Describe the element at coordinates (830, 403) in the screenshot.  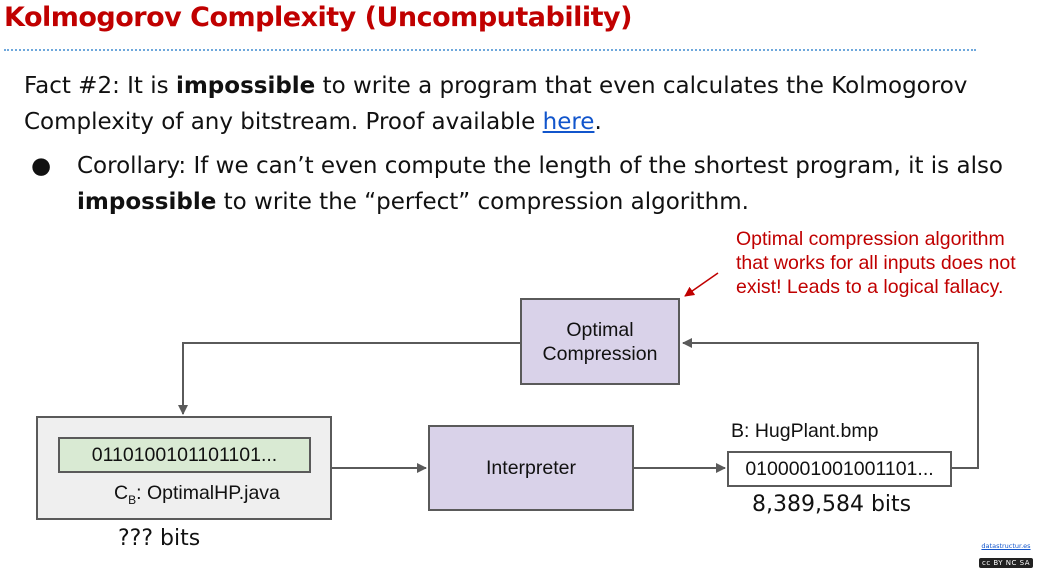
I see `connector-output-to-compression` at that location.